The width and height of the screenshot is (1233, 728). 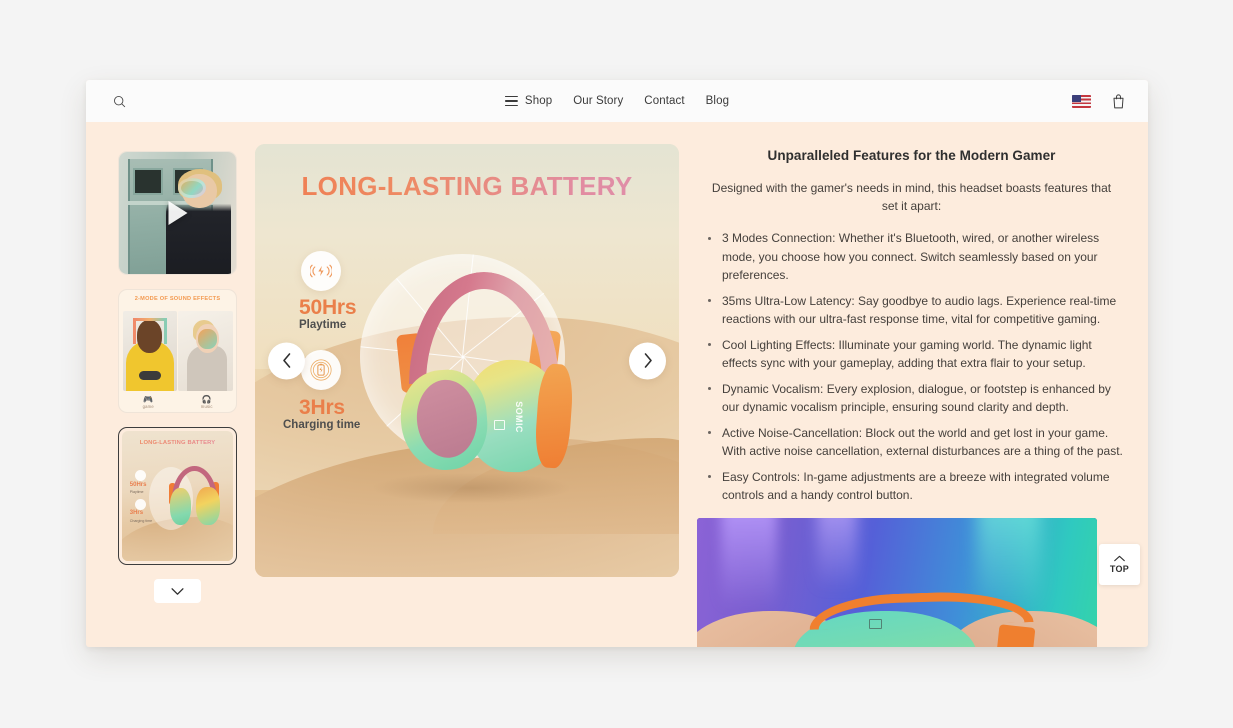 I want to click on chevron-left-icon, so click(x=286, y=360).